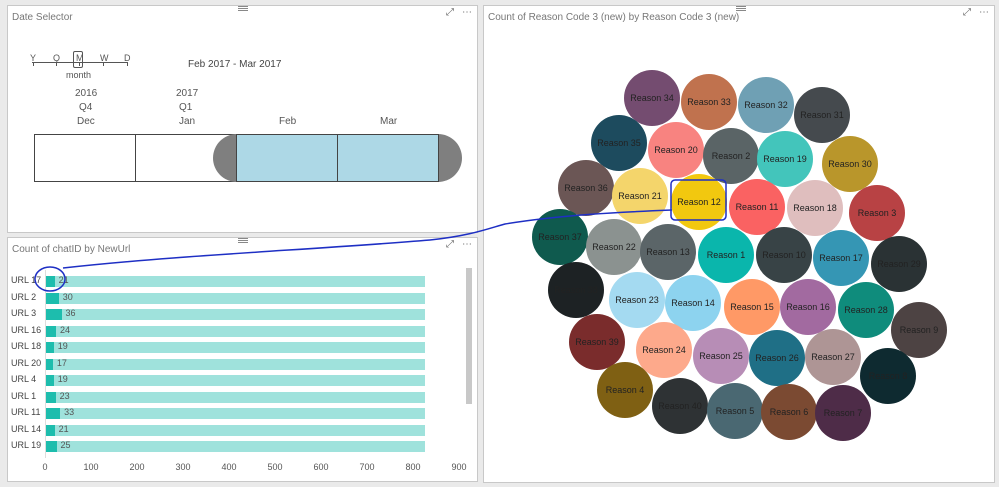  What do you see at coordinates (680, 406) in the screenshot?
I see `bubble-reason-40: Reason 40` at bounding box center [680, 406].